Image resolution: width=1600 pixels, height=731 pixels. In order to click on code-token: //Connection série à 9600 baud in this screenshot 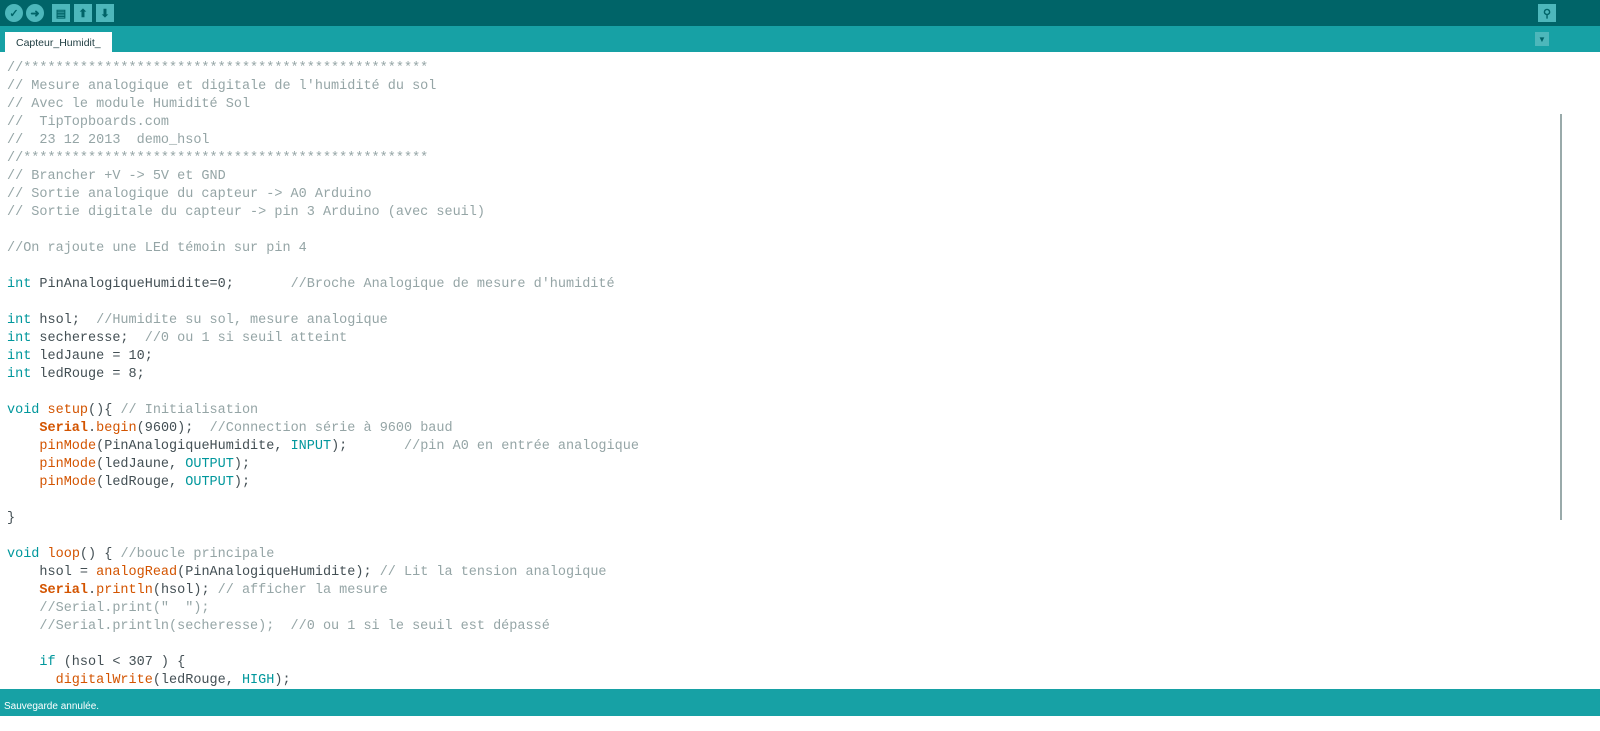, I will do `click(331, 428)`.